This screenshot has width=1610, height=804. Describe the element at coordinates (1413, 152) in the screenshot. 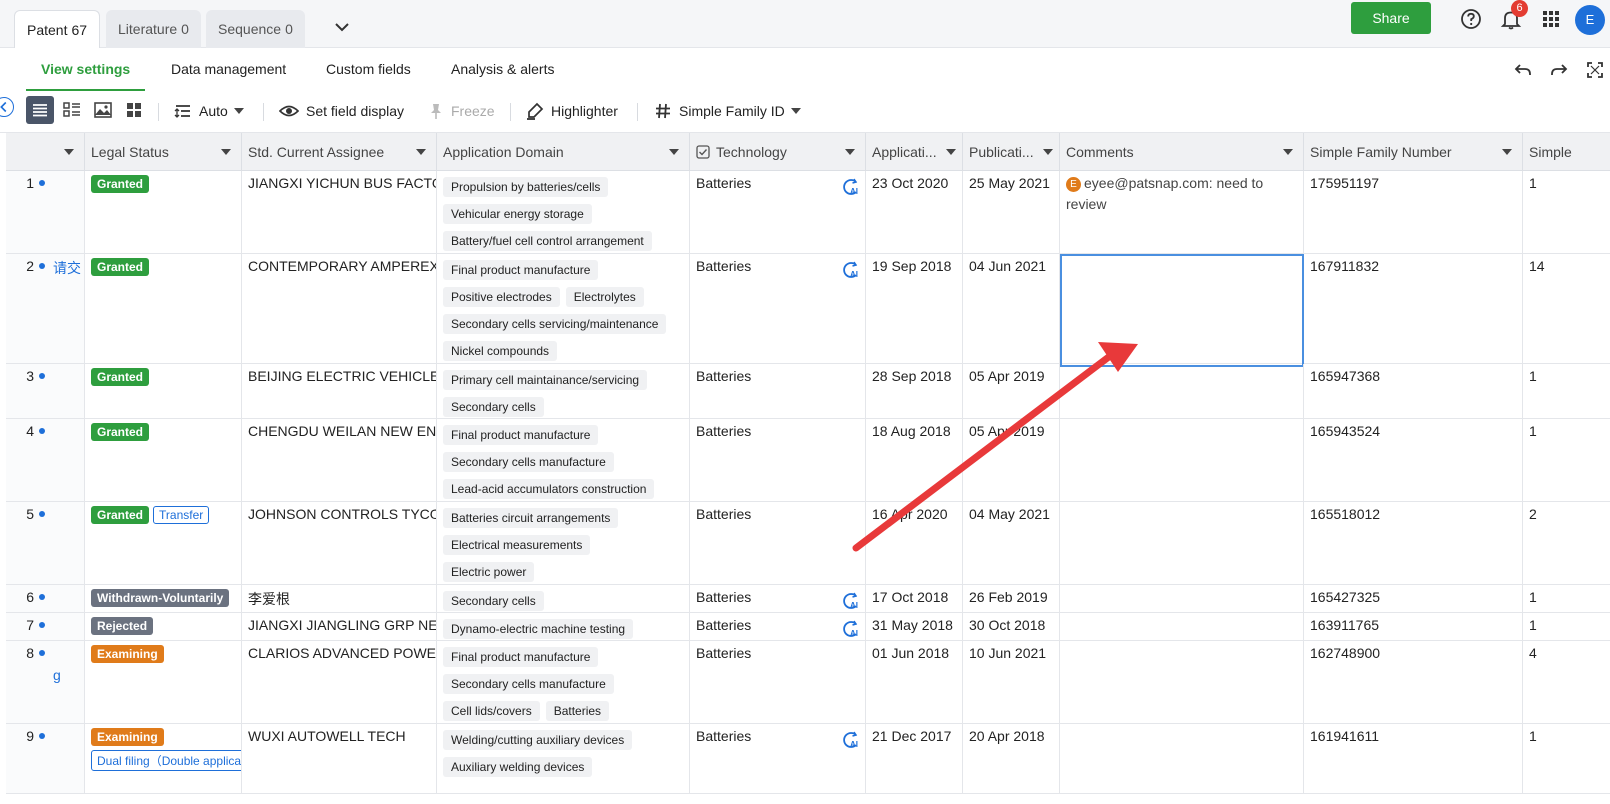

I see `column-header-simple-family-number: Simple Family Number` at that location.